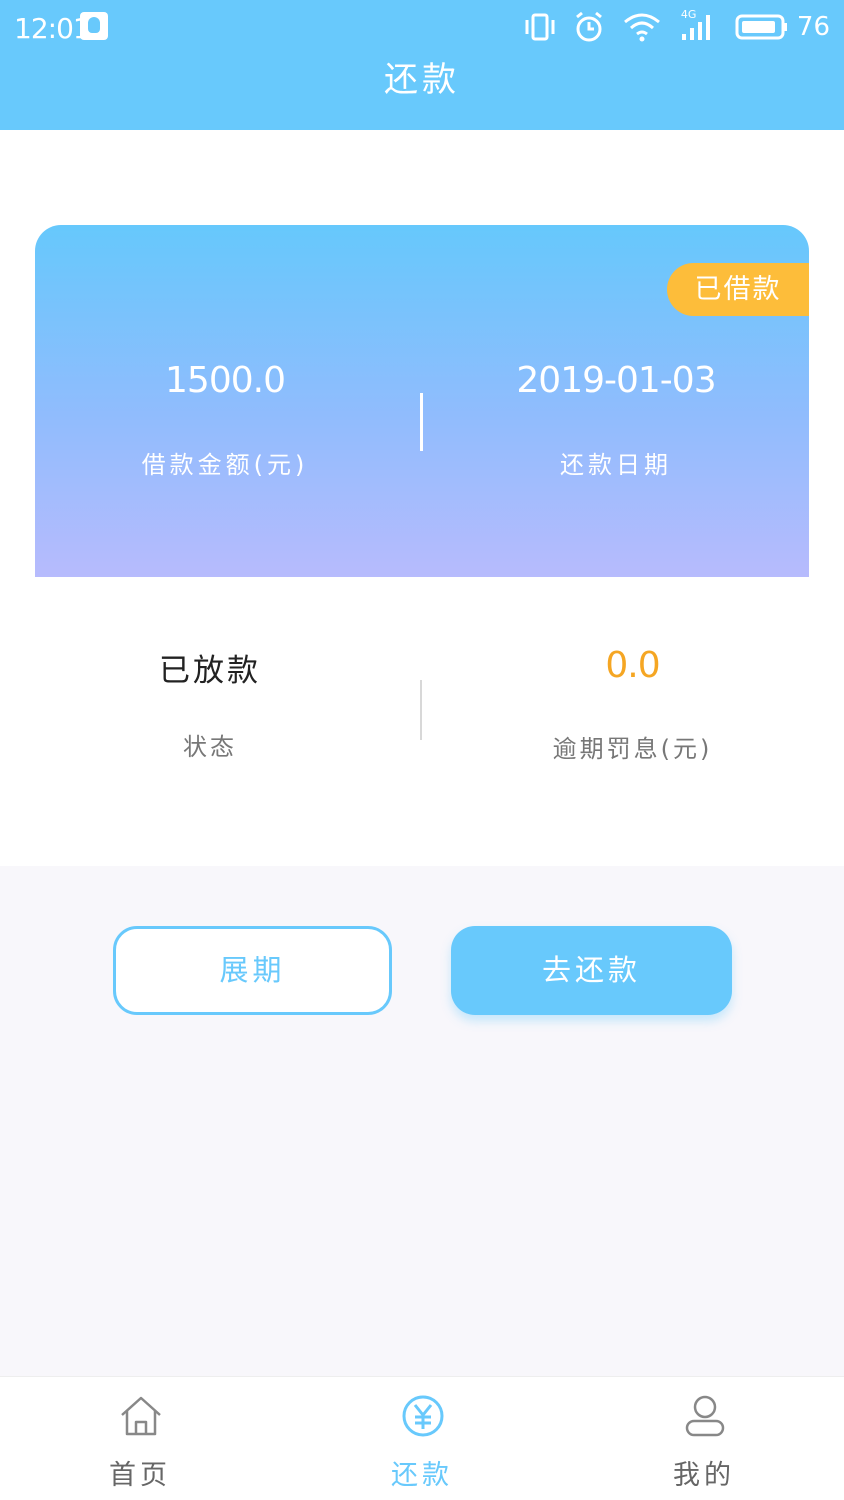 The image size is (844, 1500). I want to click on battery-level: 76, so click(813, 27).